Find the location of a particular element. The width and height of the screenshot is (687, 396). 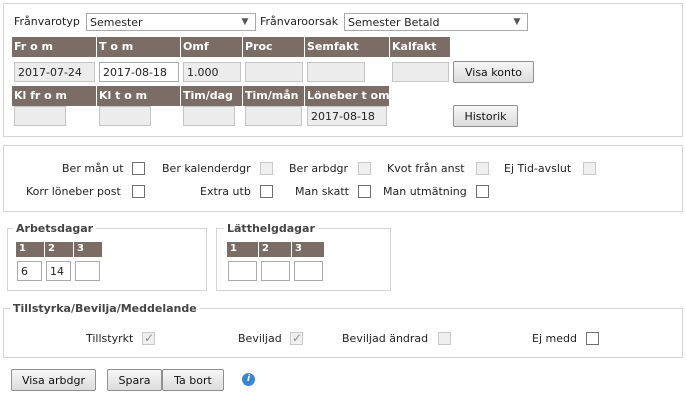

extra-utb-checkbox is located at coordinates (266, 191).